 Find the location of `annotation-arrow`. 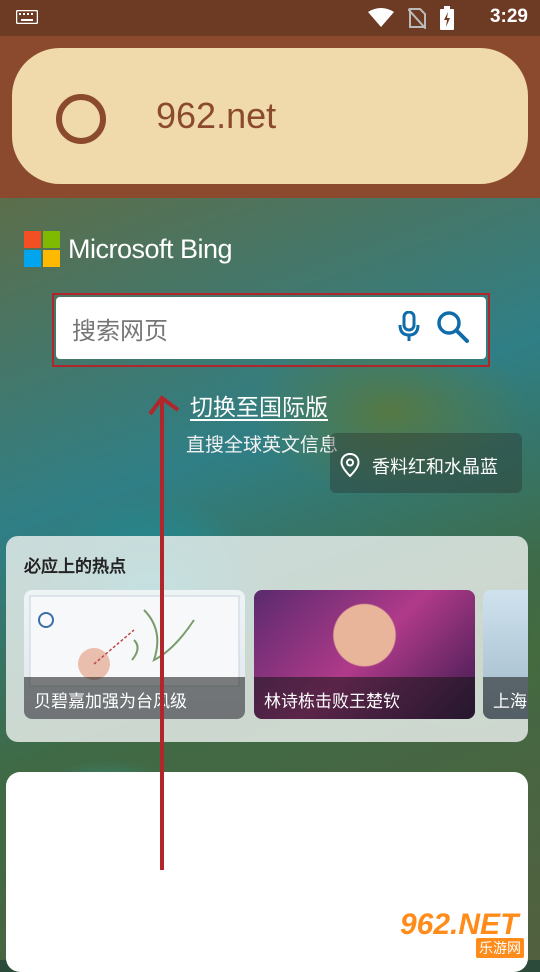

annotation-arrow is located at coordinates (164, 632).